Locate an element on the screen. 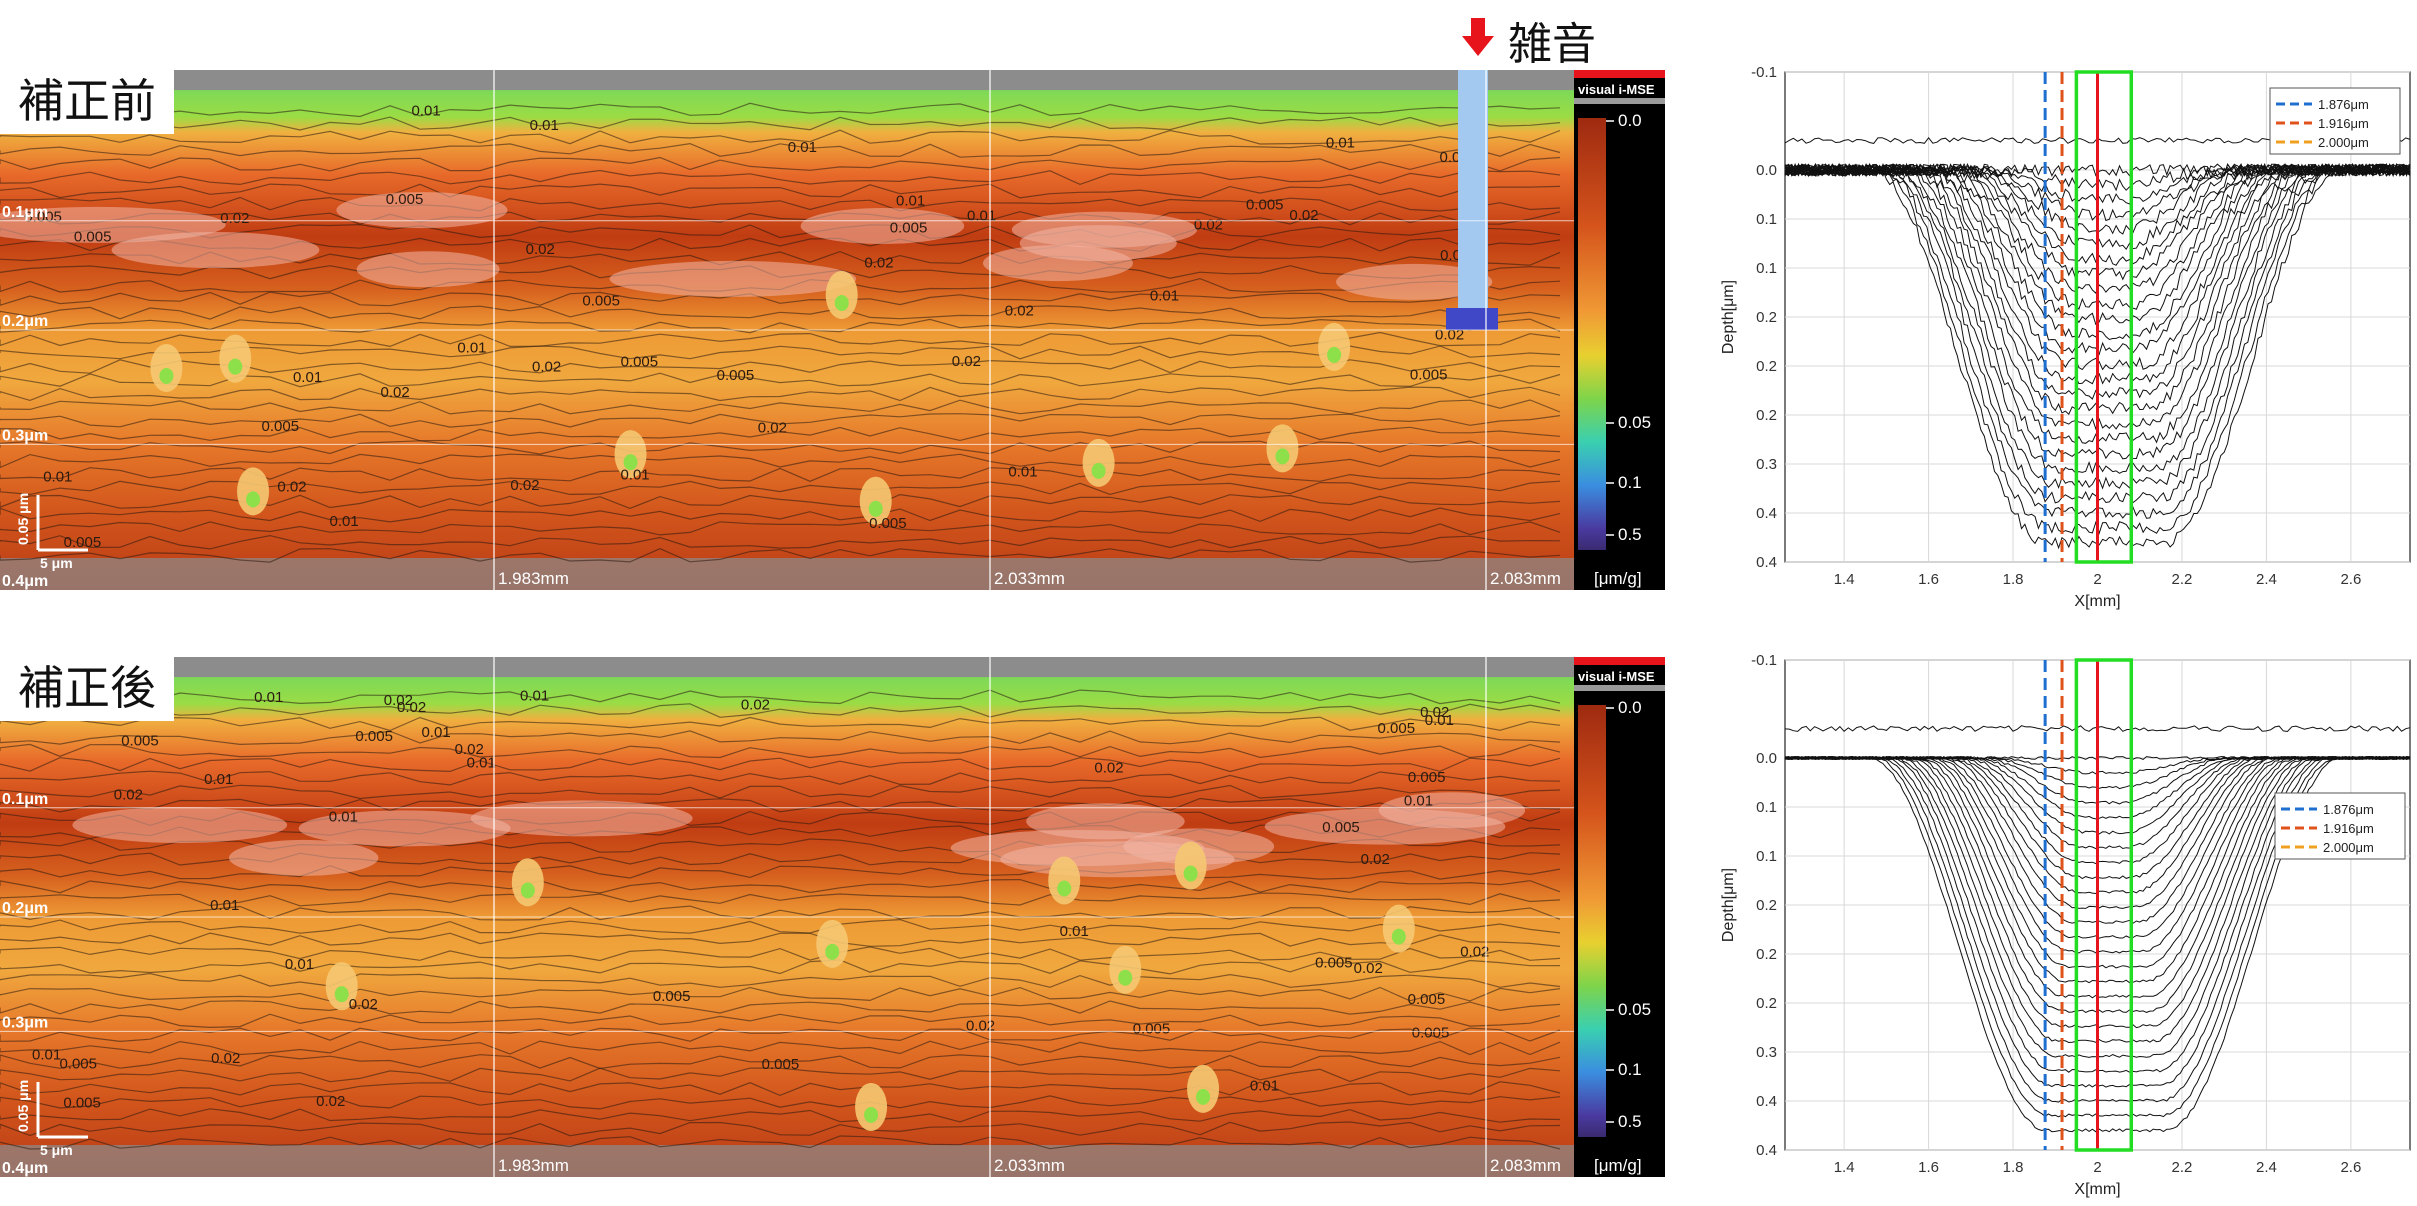 This screenshot has height=1206, width=2417. noise-spike-base is located at coordinates (1472, 319).